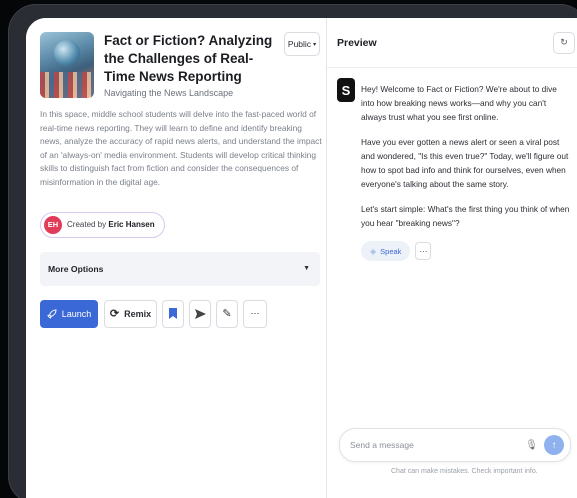  Describe the element at coordinates (315, 44) in the screenshot. I see `chevron-down-icon: ▾` at that location.